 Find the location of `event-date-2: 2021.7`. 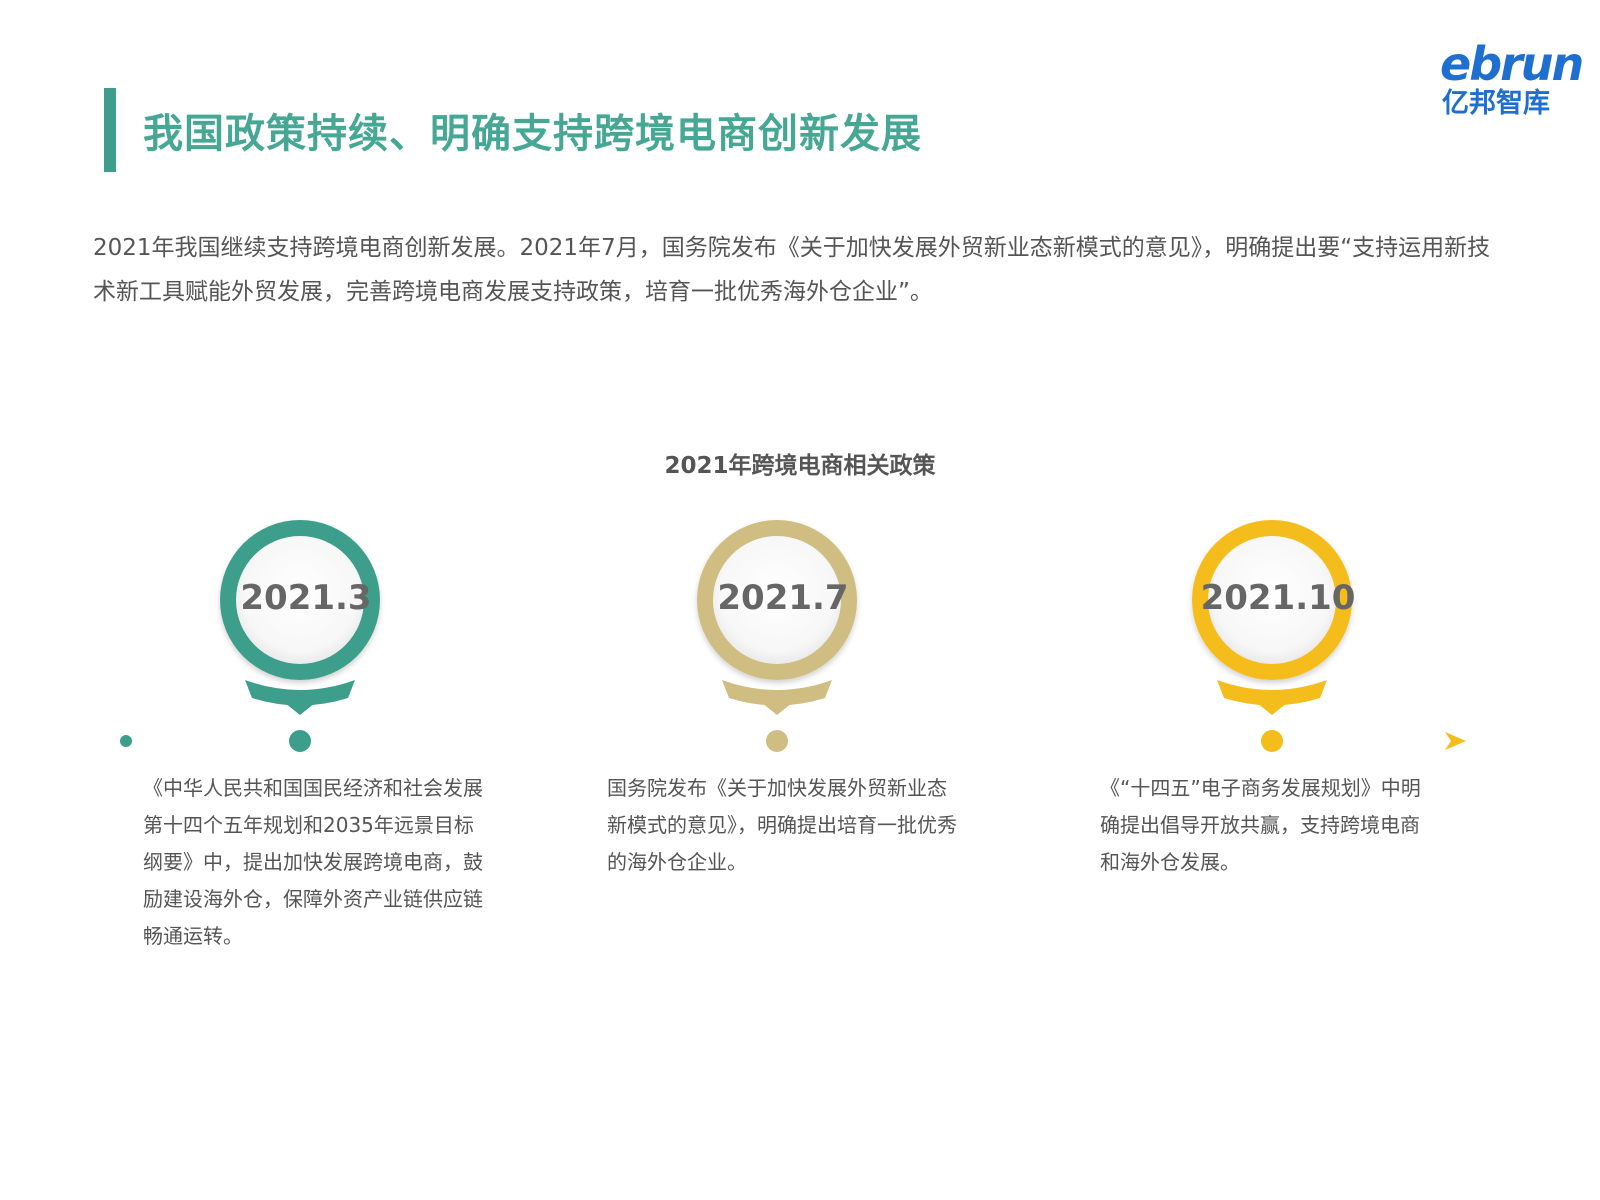

event-date-2: 2021.7 is located at coordinates (783, 598).